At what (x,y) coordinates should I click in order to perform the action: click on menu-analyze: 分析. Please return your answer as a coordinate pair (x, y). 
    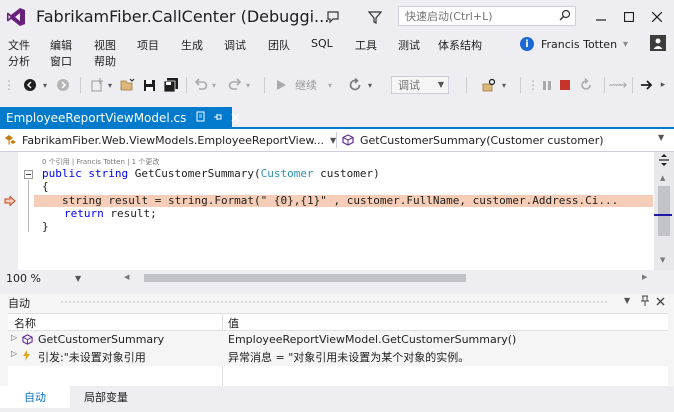
    Looking at the image, I should click on (19, 61).